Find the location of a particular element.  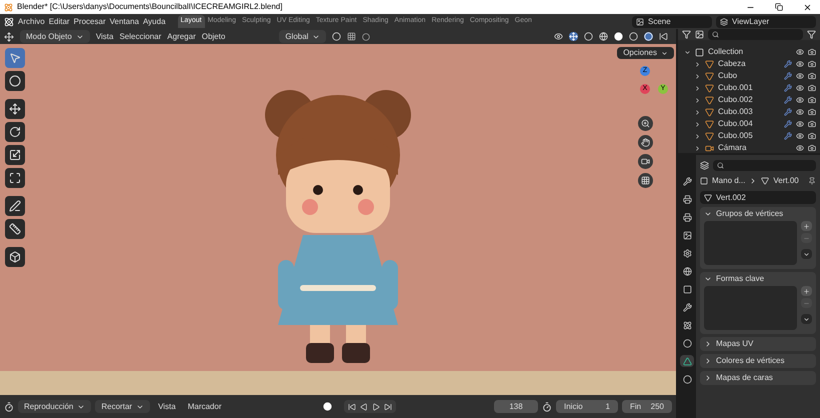

zoom-icon is located at coordinates (645, 123).